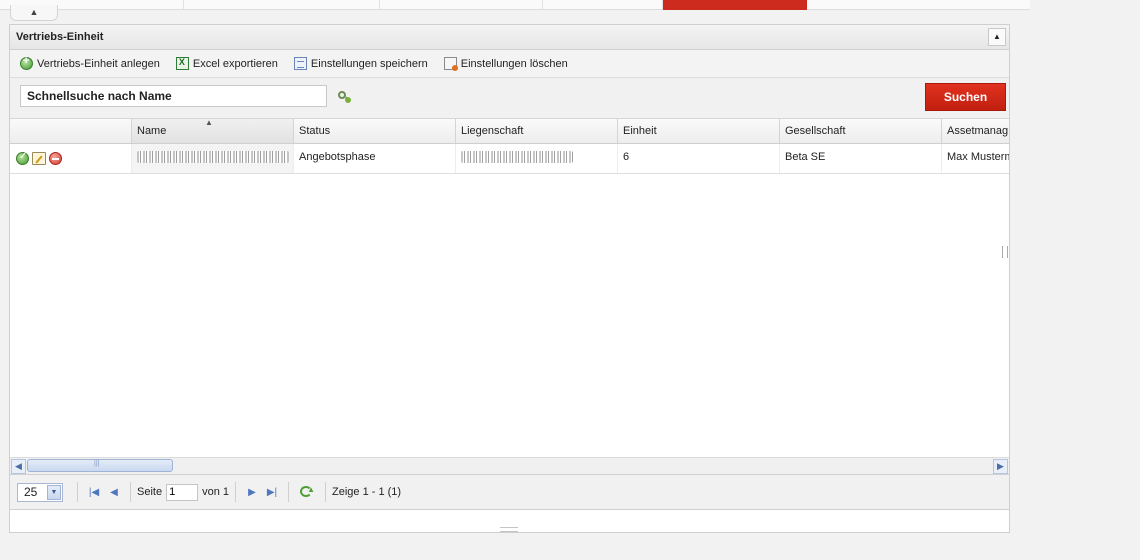 This screenshot has width=1140, height=560. I want to click on cell-assetmanager: Max Musterm, so click(978, 157).